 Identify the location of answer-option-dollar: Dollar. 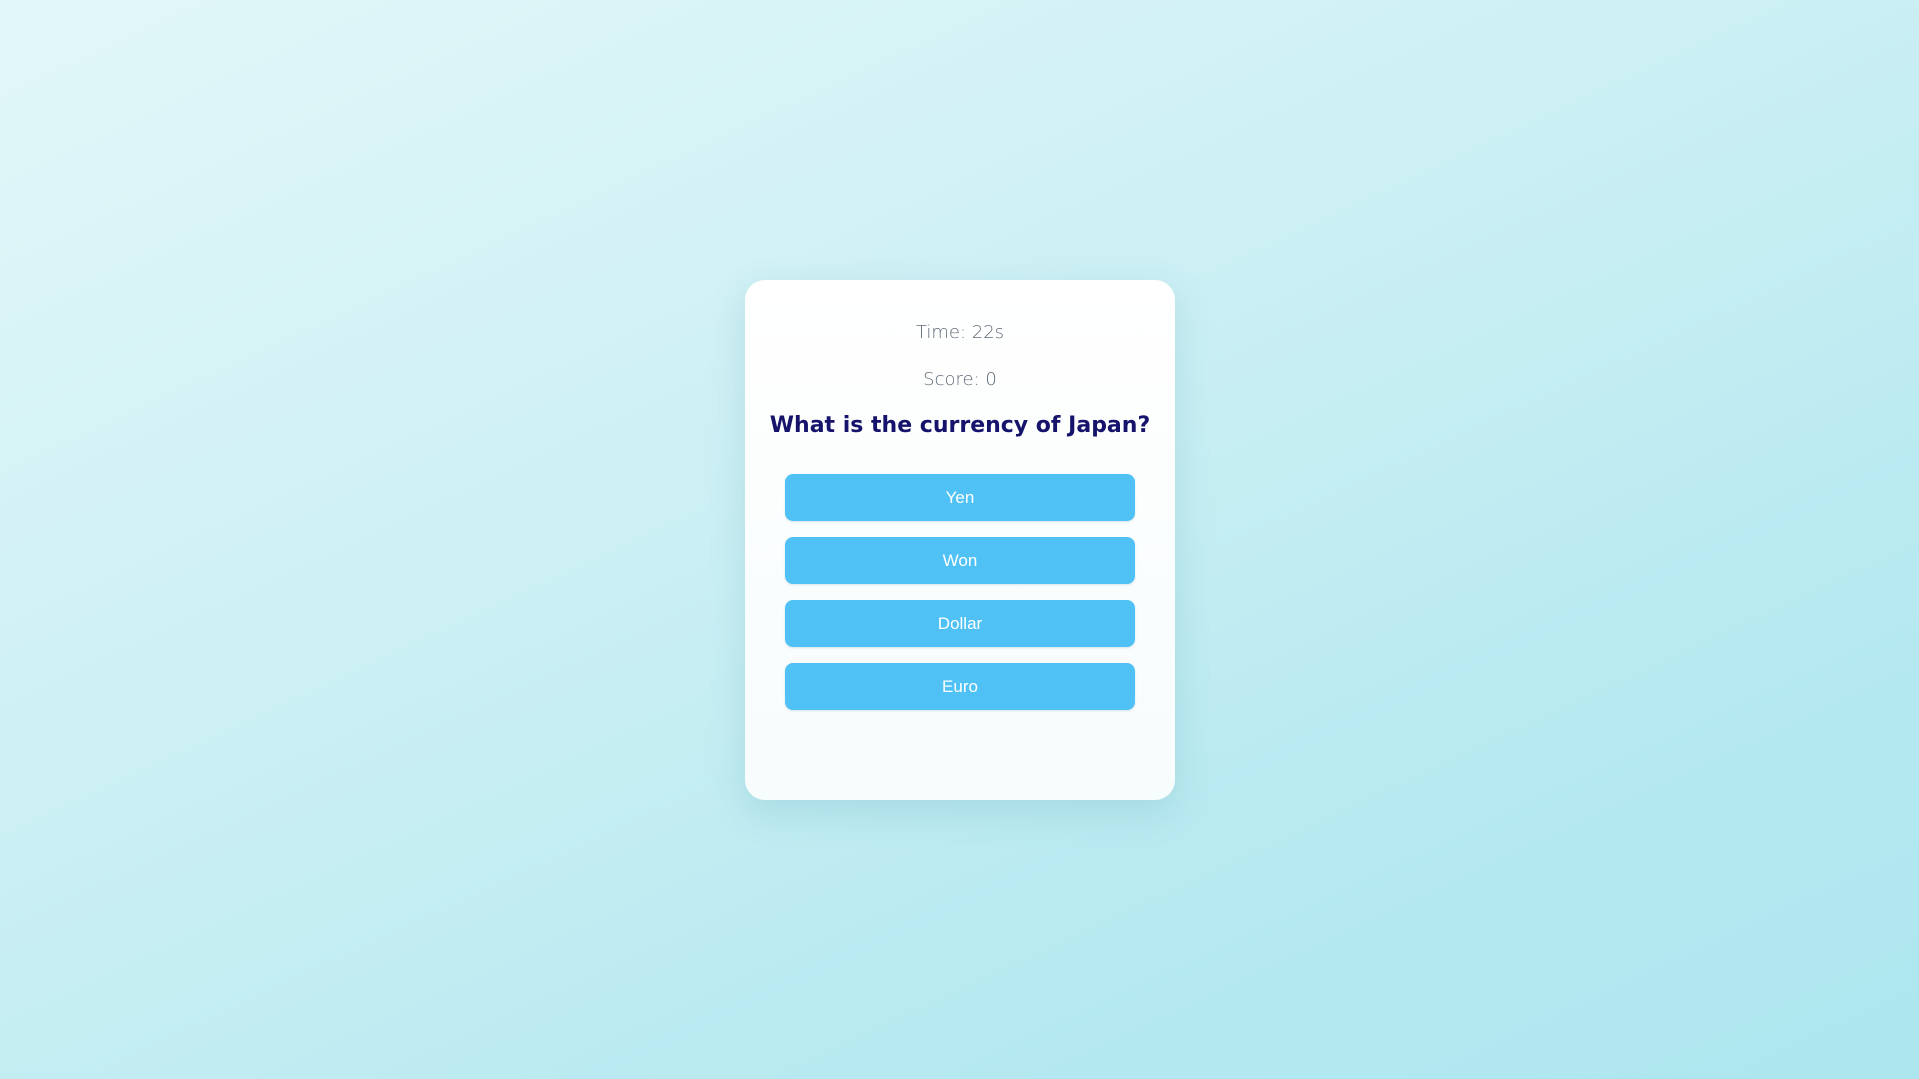
(960, 623).